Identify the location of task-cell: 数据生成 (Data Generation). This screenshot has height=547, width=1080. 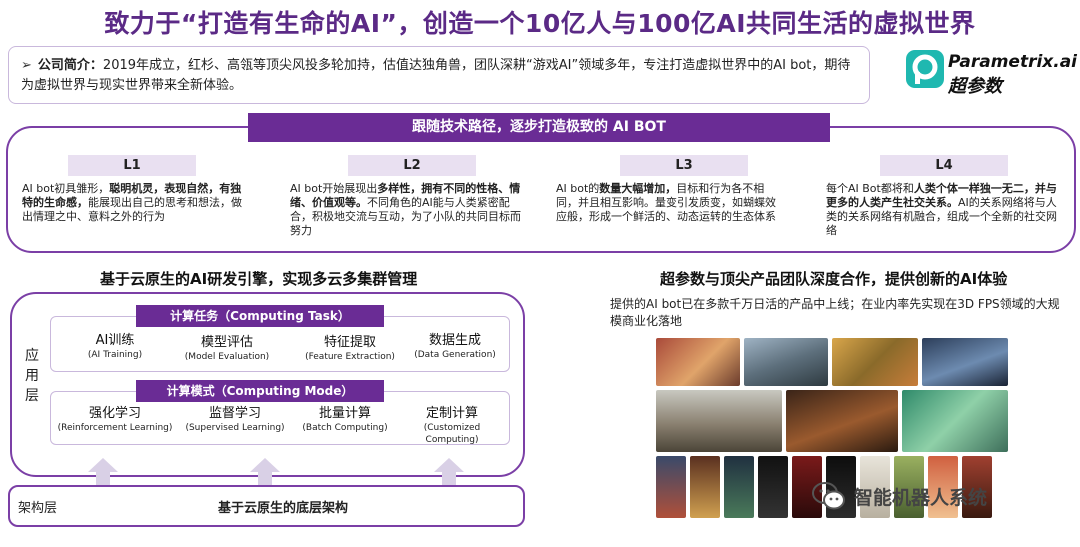
(455, 346).